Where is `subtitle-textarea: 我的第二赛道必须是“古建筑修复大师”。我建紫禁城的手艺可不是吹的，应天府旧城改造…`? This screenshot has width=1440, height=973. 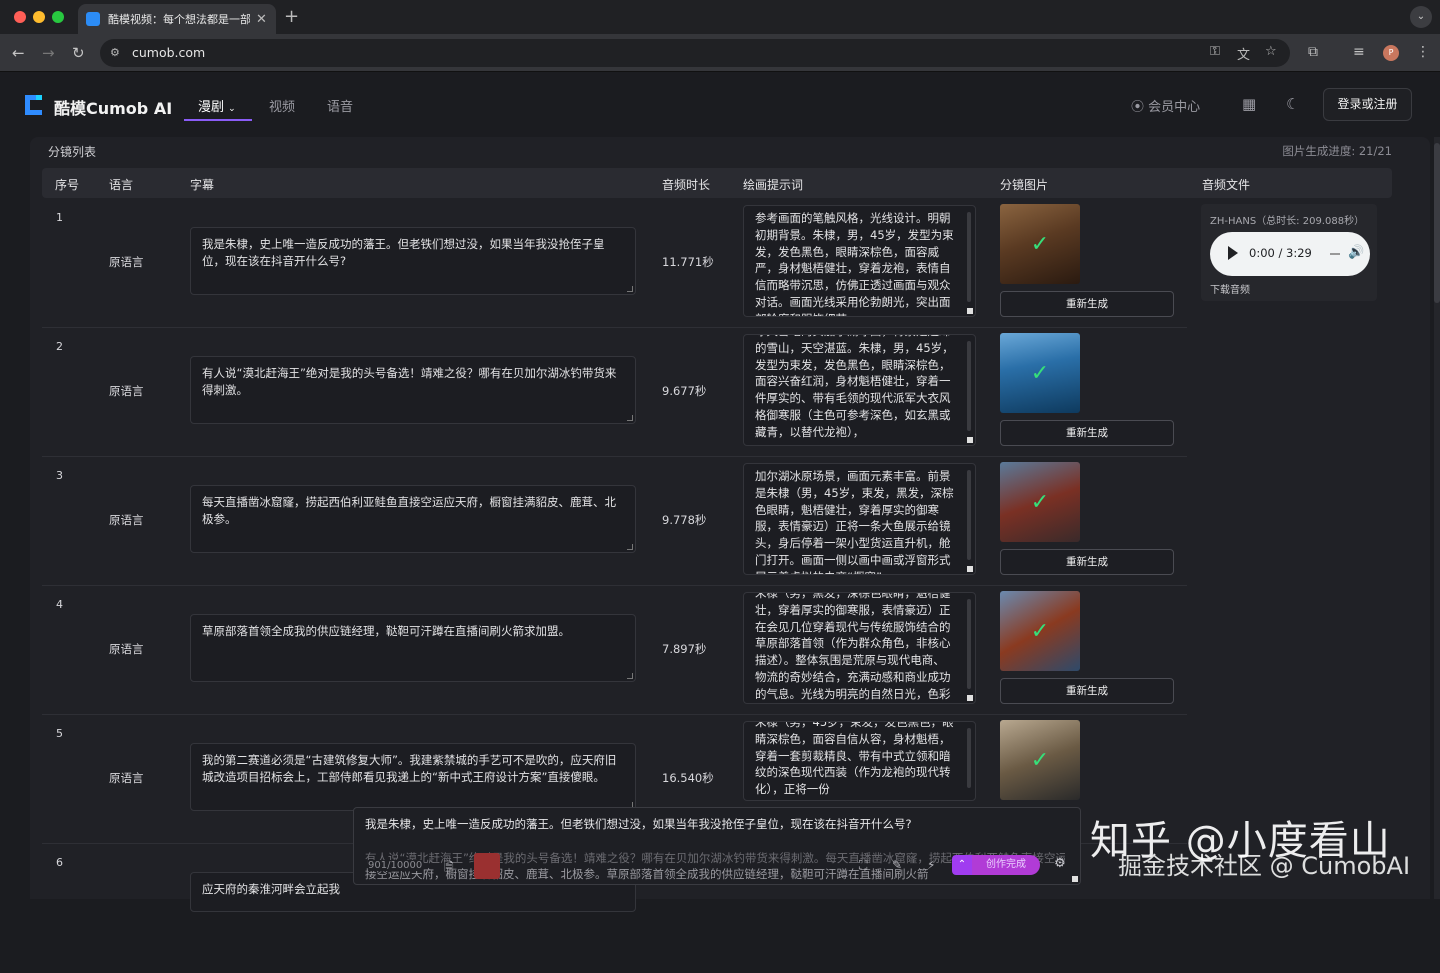
subtitle-textarea: 我的第二赛道必须是“古建筑修复大师”。我建紫禁城的手艺可不是吹的，应天府旧城改造… is located at coordinates (413, 777).